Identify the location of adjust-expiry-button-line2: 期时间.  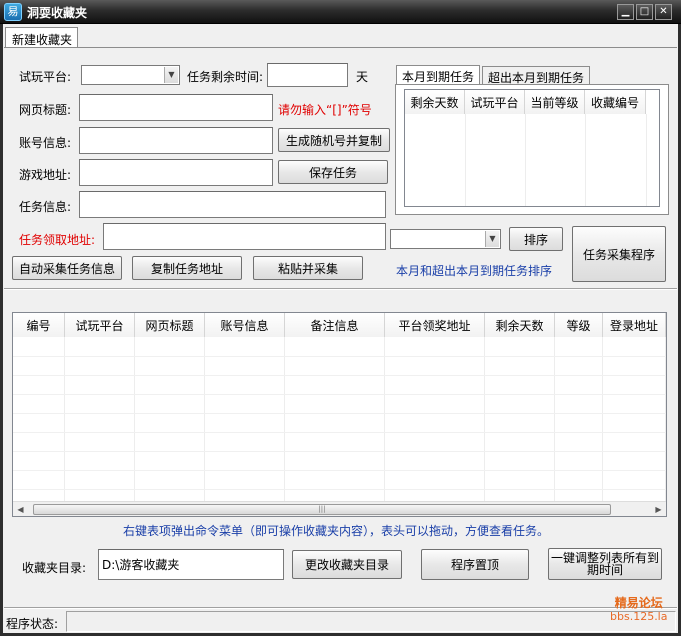
(604, 570).